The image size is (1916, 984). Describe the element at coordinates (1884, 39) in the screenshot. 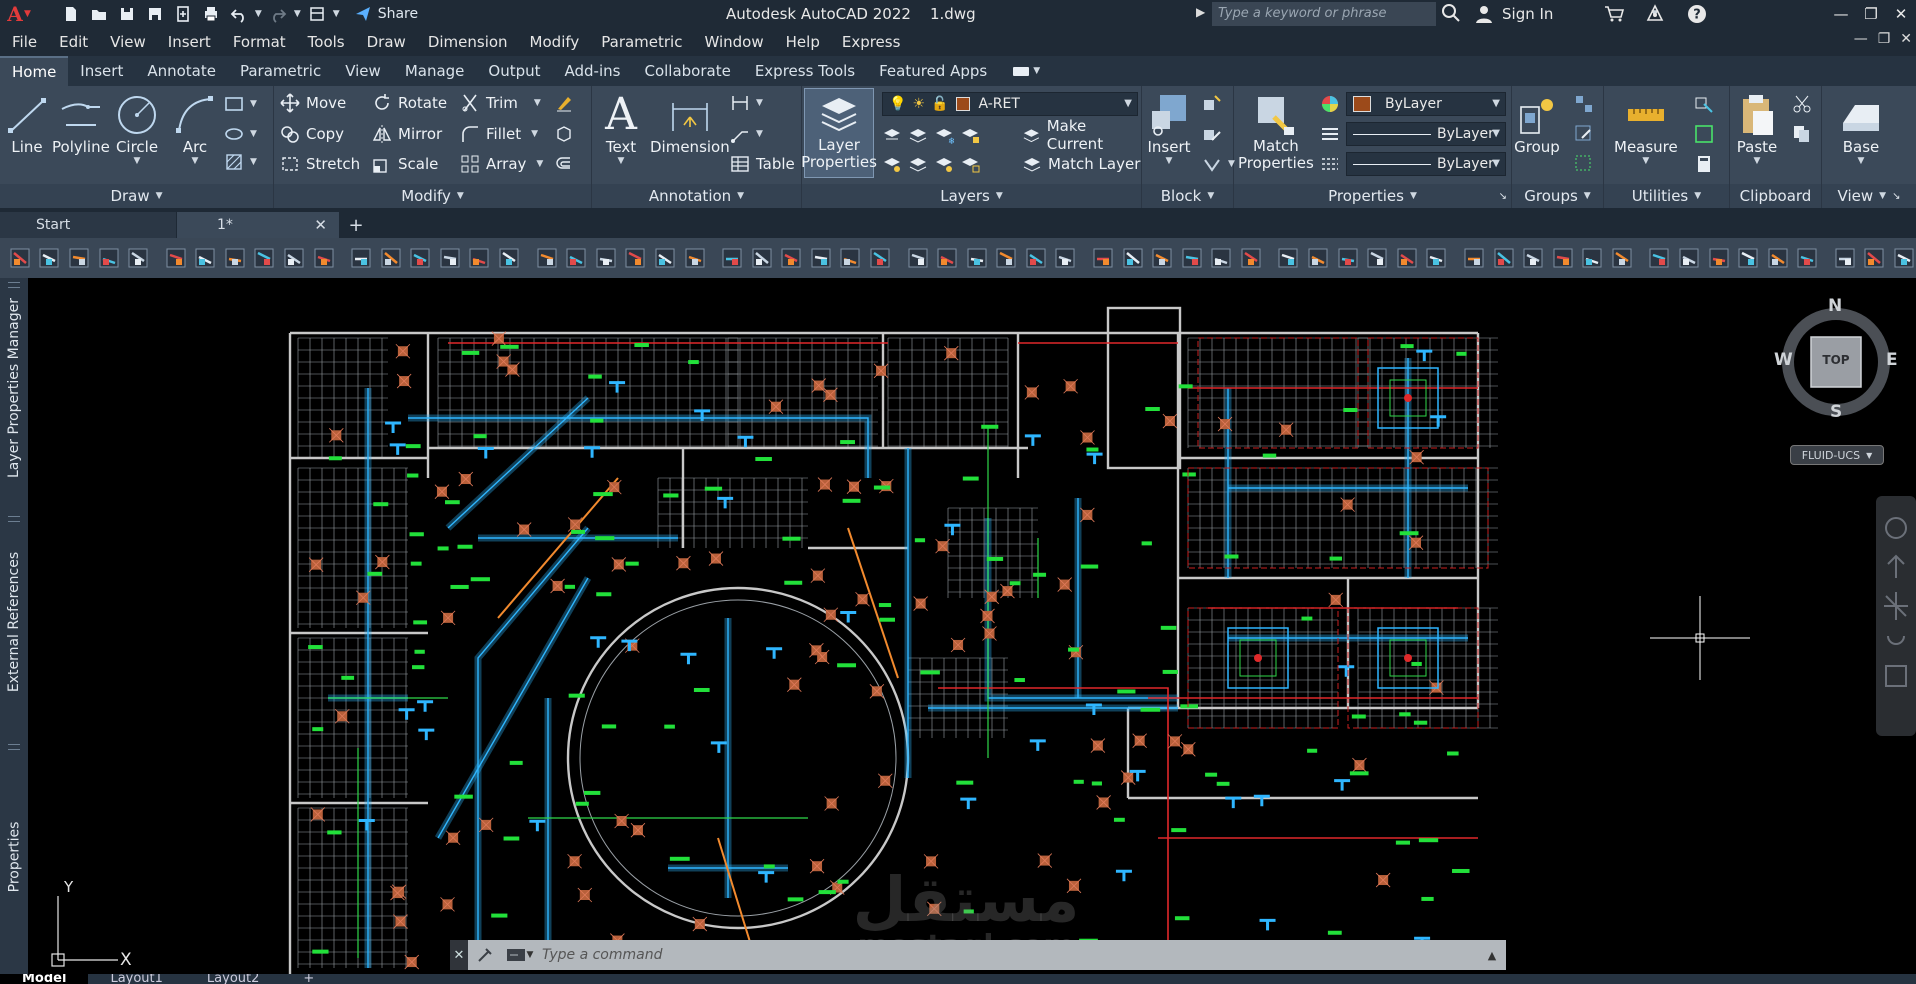

I see `doc-restore-icon: ❐` at that location.